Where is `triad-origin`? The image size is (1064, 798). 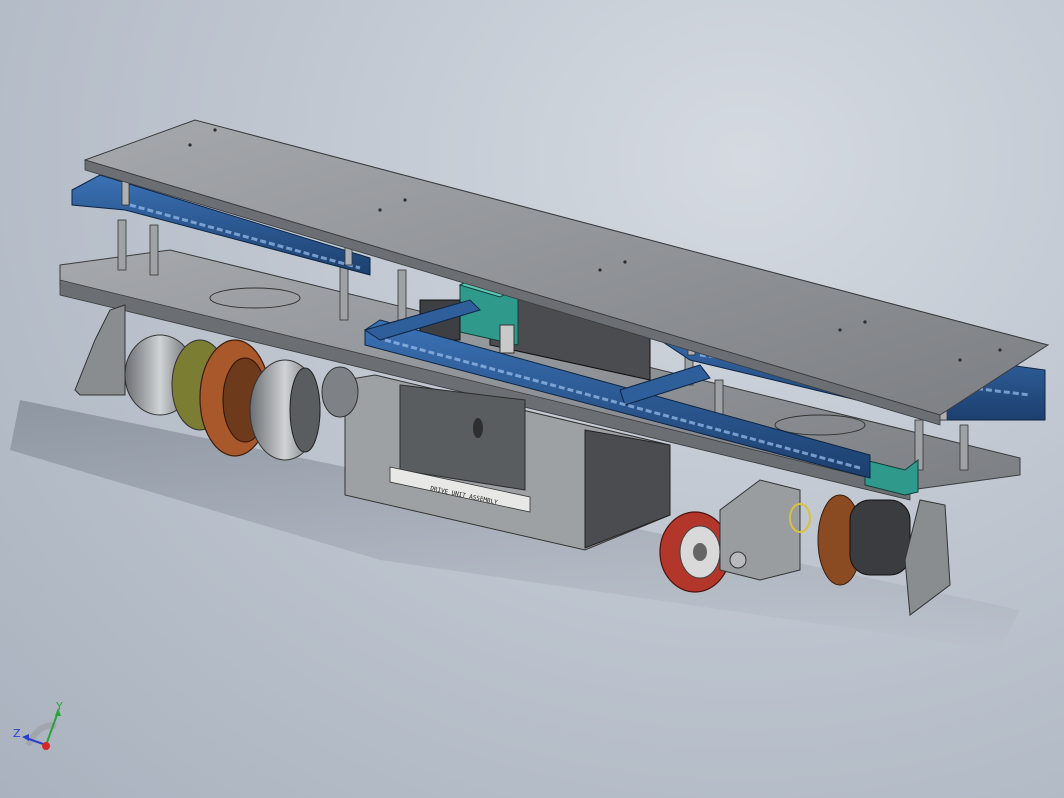 triad-origin is located at coordinates (46, 746).